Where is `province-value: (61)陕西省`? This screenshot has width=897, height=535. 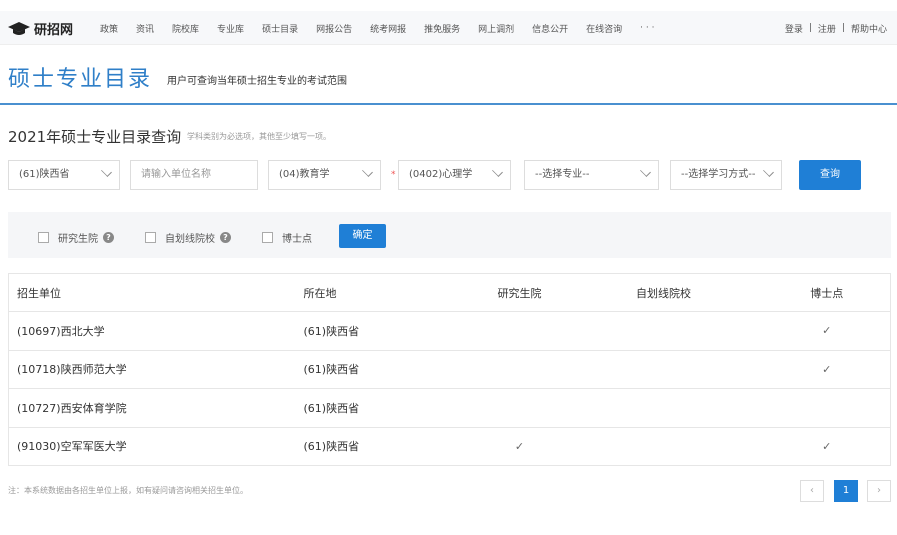
province-value: (61)陕西省 is located at coordinates (44, 174).